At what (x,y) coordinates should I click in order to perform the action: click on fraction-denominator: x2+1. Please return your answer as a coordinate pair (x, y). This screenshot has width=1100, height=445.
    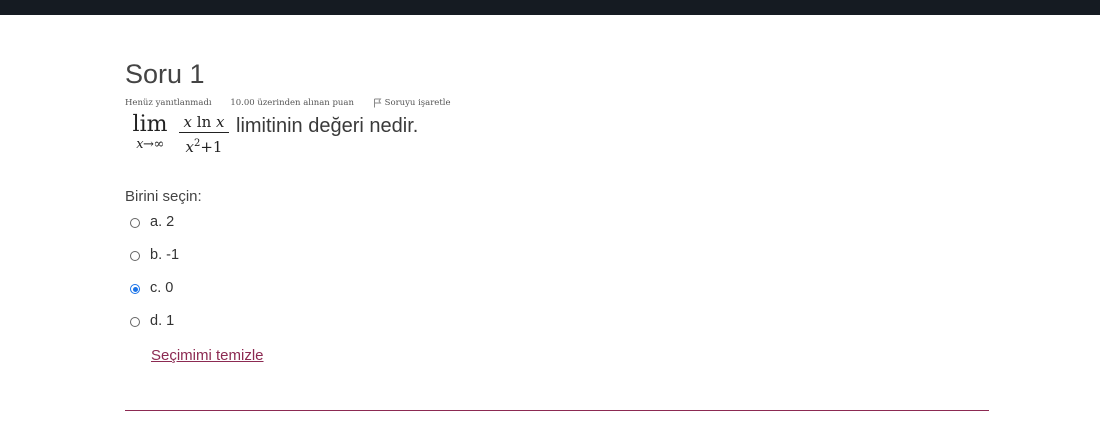
    Looking at the image, I should click on (204, 145).